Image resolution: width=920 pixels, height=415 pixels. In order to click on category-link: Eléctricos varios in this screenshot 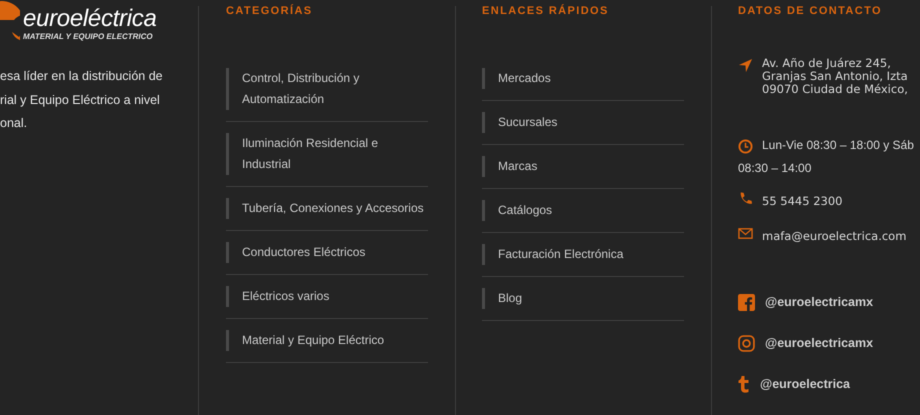, I will do `click(286, 296)`.